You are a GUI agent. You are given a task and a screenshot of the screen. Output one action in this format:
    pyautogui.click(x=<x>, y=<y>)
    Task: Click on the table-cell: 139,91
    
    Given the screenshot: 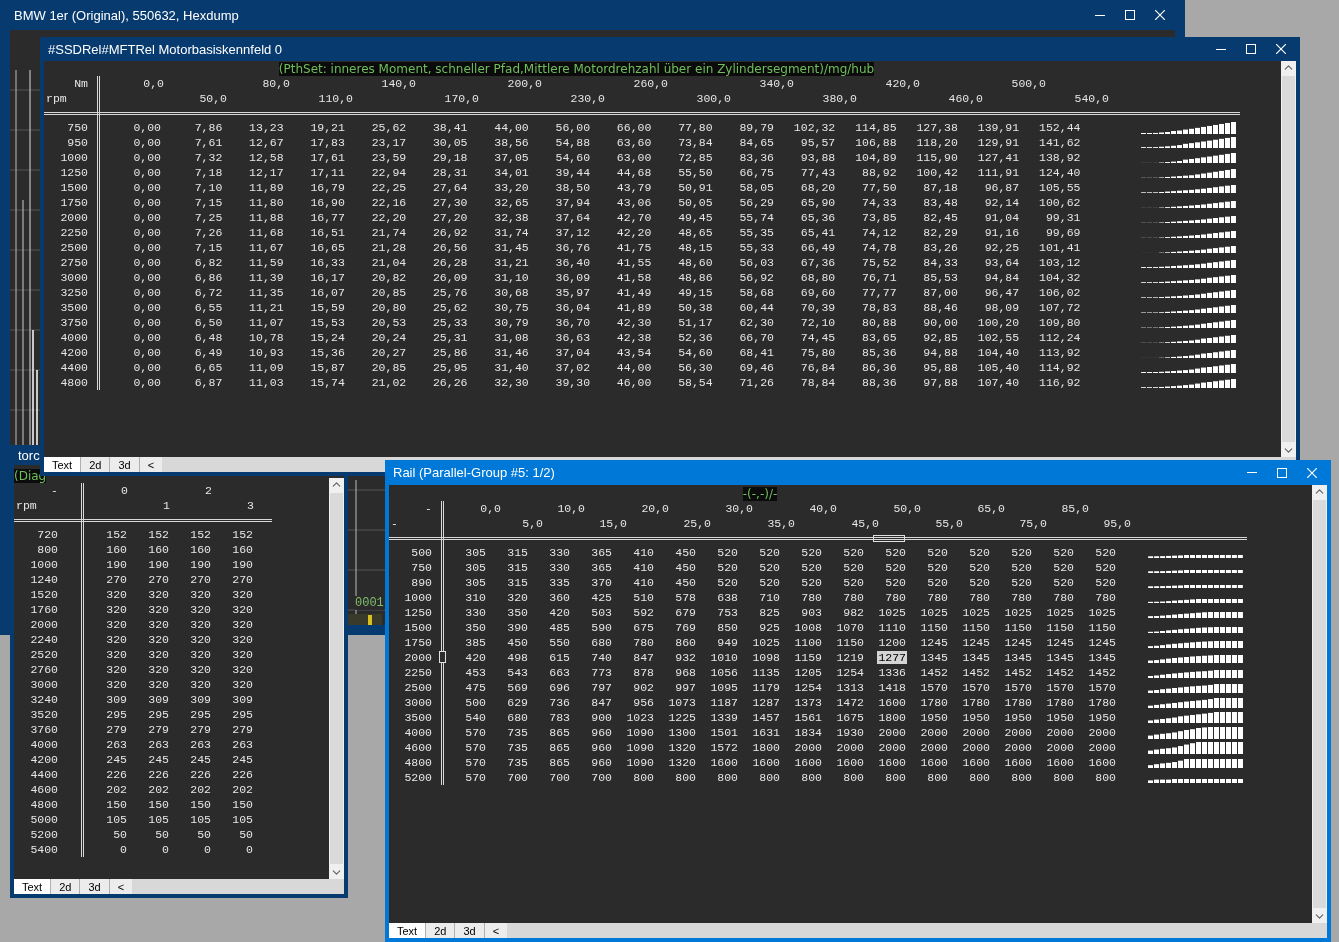 What is the action you would take?
    pyautogui.click(x=998, y=127)
    